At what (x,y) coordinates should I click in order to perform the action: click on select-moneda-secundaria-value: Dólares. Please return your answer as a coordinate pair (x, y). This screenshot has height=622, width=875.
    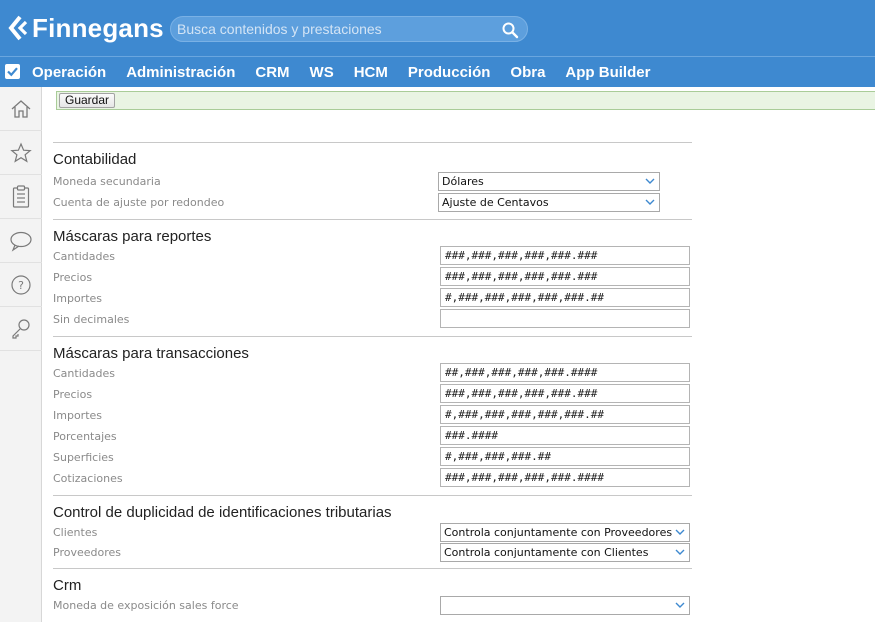
    Looking at the image, I should click on (463, 181).